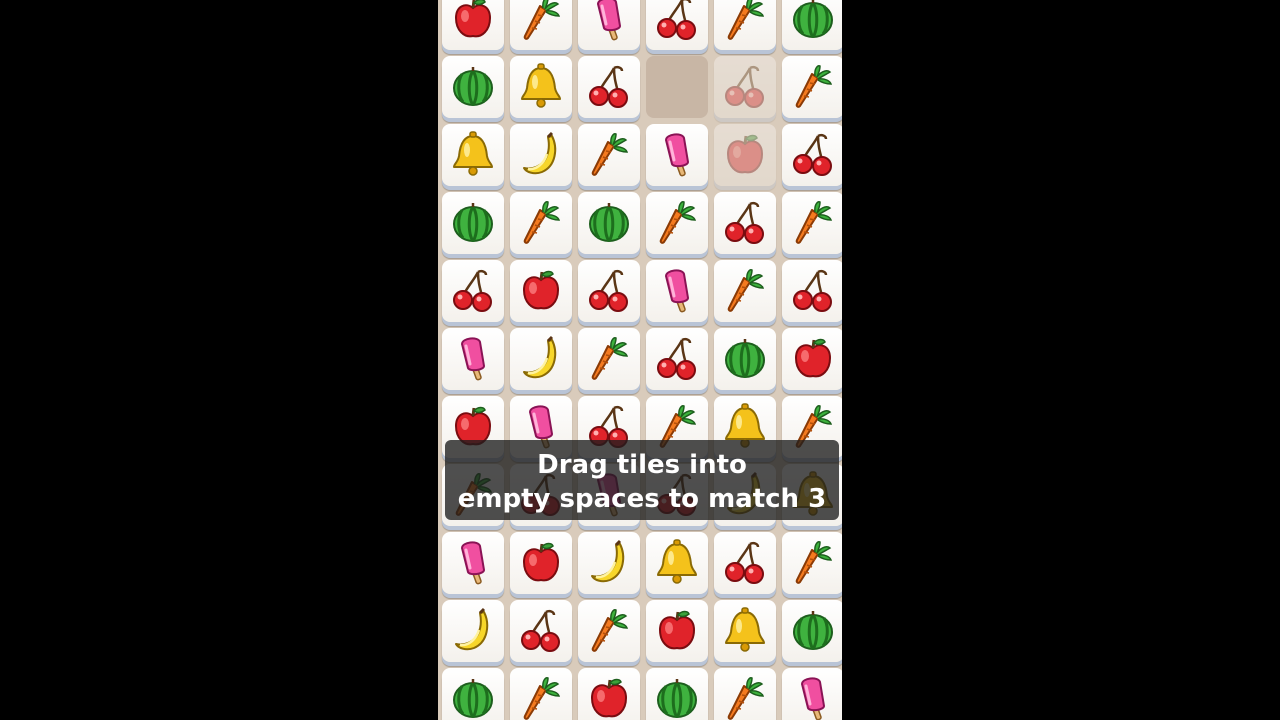 The image size is (1280, 720). I want to click on tutorial-caption: Drag tiles into empty spaces to match 3, so click(642, 480).